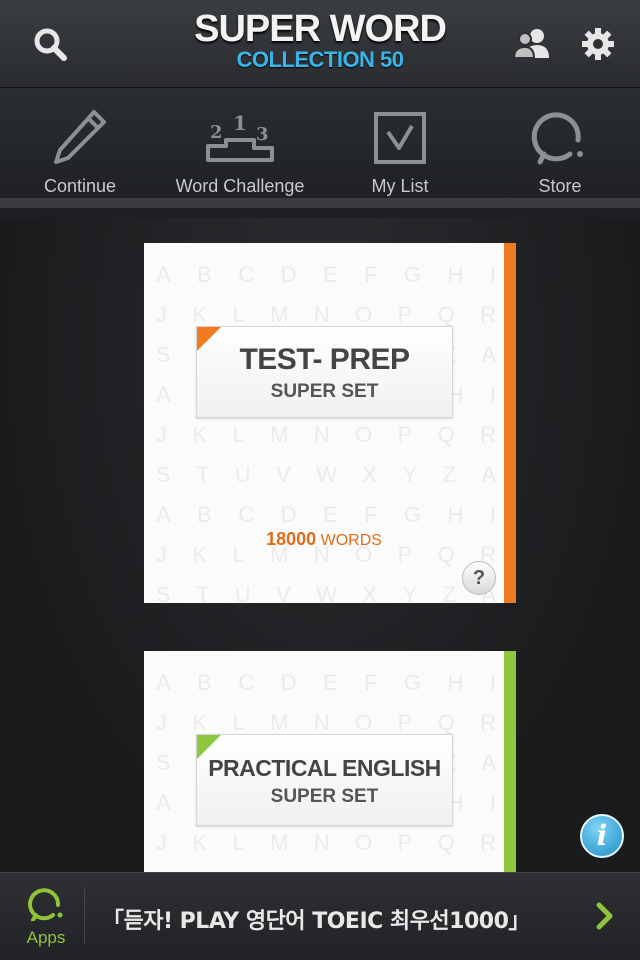 Image resolution: width=640 pixels, height=960 pixels. What do you see at coordinates (200, 434) in the screenshot?
I see `letter-cell: K` at bounding box center [200, 434].